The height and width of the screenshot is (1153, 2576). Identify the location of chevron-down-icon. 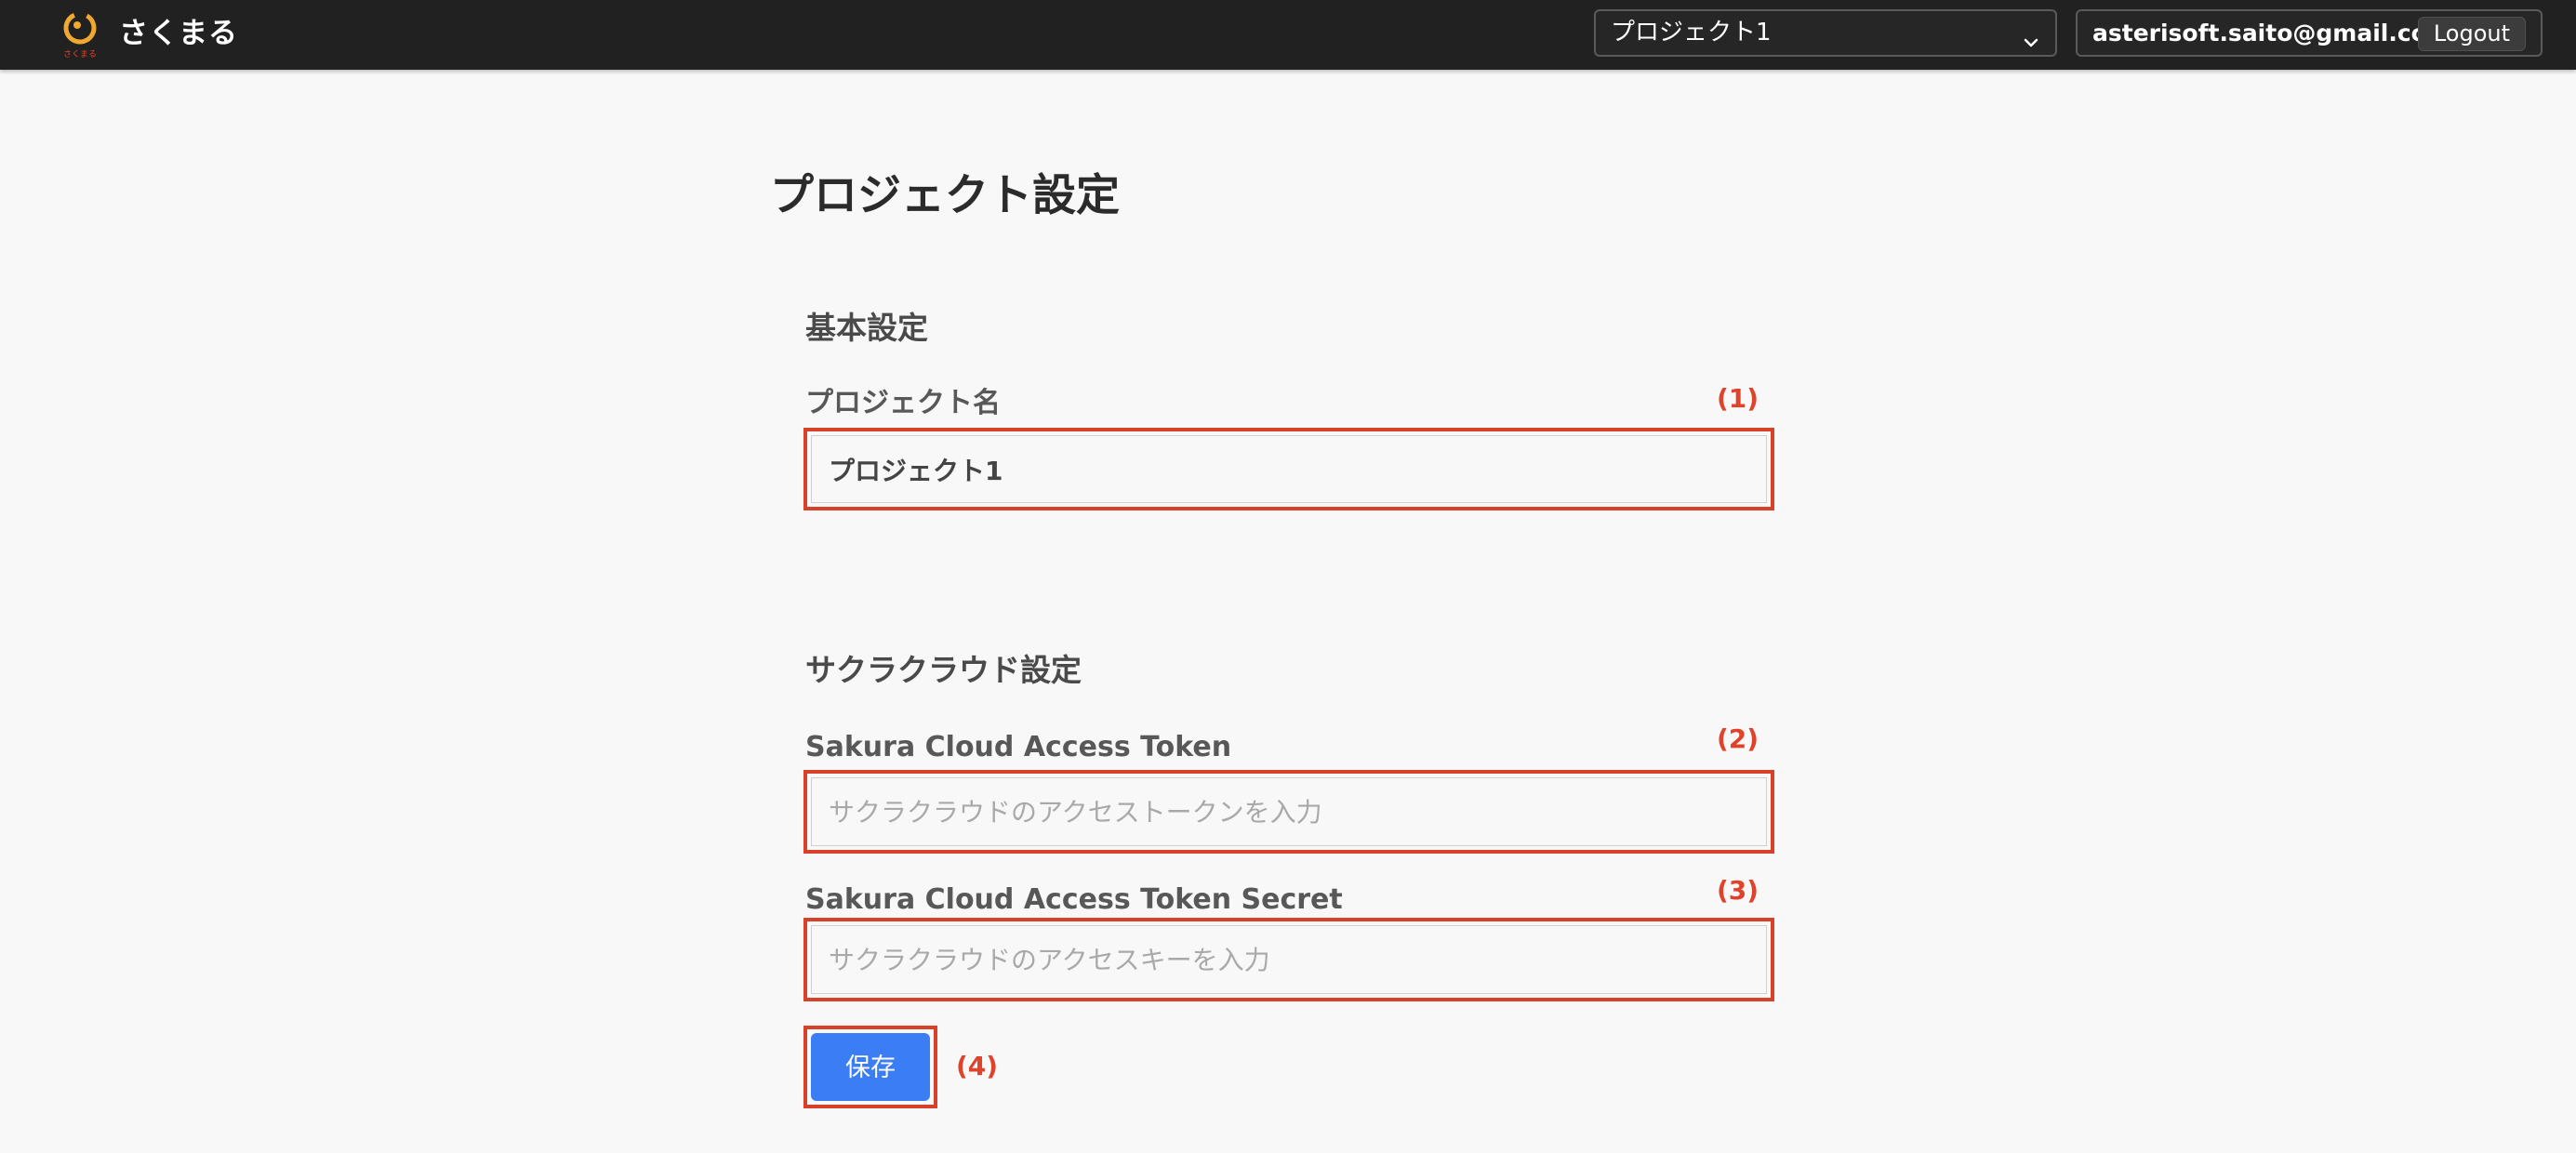
(2031, 35).